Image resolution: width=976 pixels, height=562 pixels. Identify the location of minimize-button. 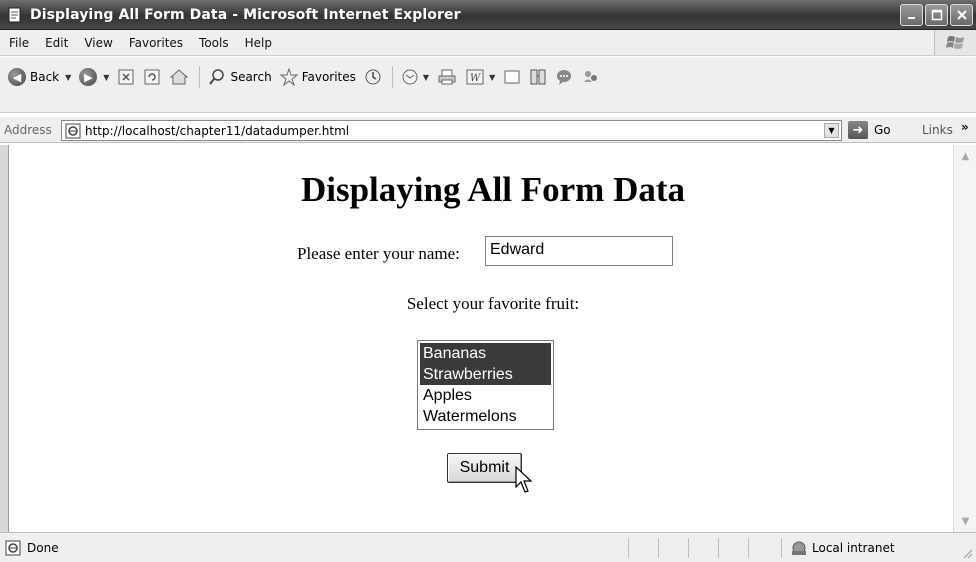
(911, 15).